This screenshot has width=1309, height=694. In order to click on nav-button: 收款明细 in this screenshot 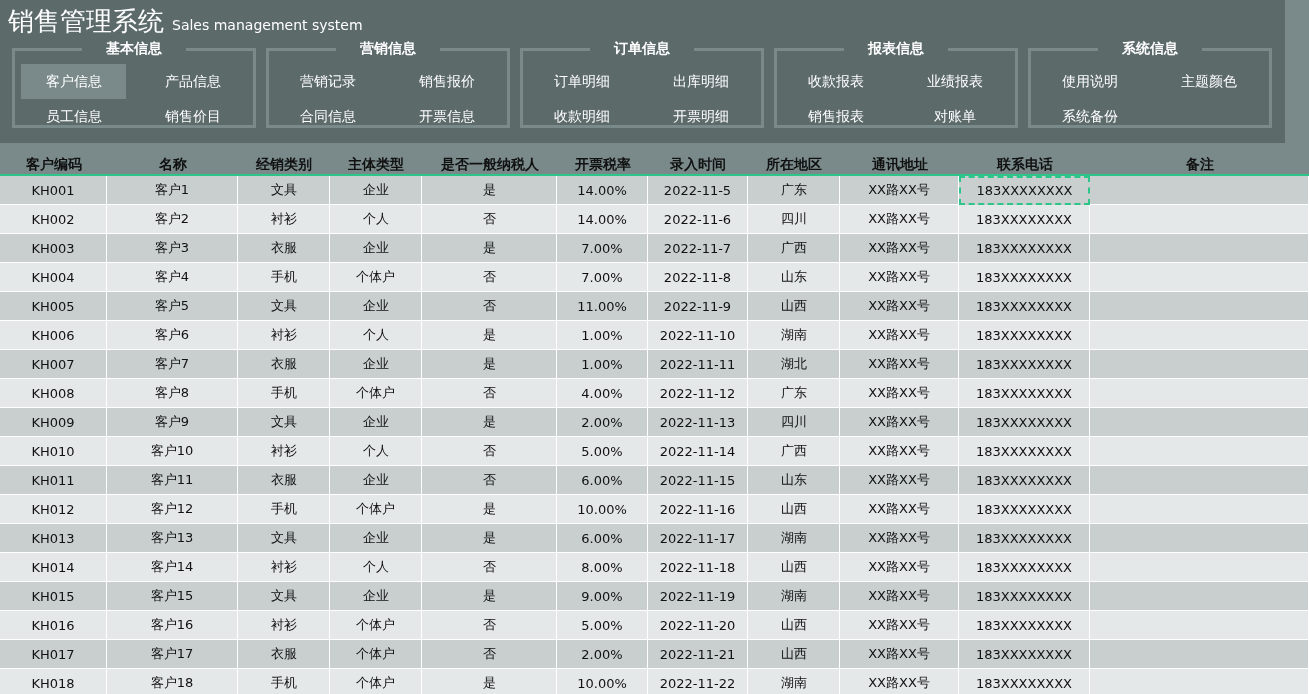, I will do `click(581, 116)`.